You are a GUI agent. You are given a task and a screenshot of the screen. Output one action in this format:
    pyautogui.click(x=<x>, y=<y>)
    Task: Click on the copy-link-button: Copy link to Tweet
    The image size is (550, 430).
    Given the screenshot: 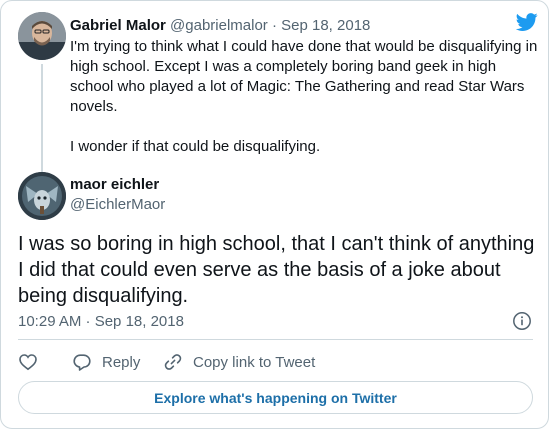 What is the action you would take?
    pyautogui.click(x=239, y=362)
    